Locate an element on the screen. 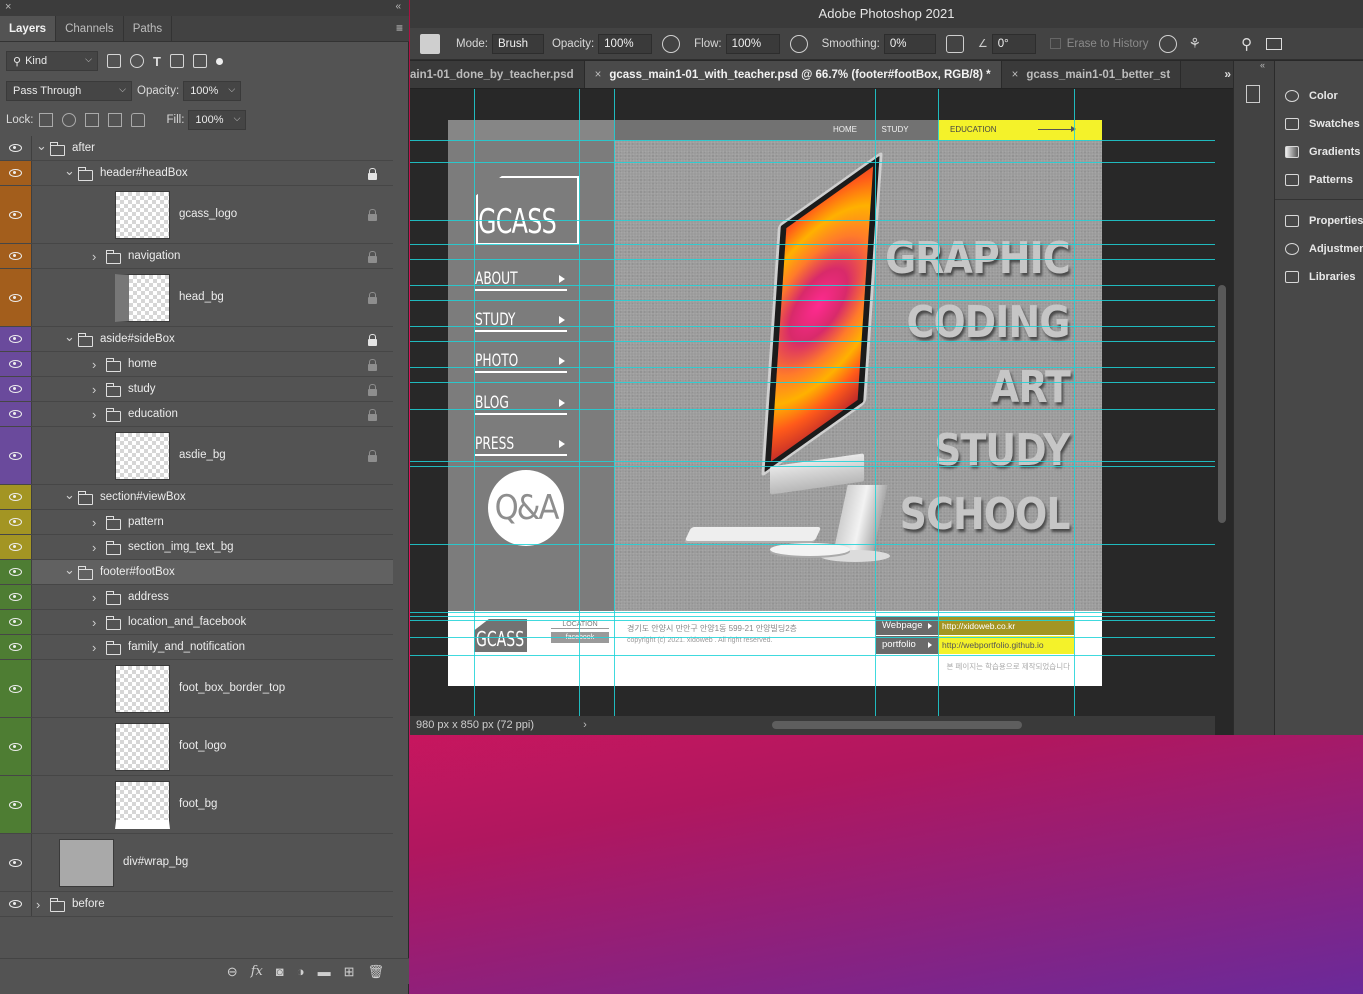  layer-row: gcass_logo is located at coordinates (196, 215).